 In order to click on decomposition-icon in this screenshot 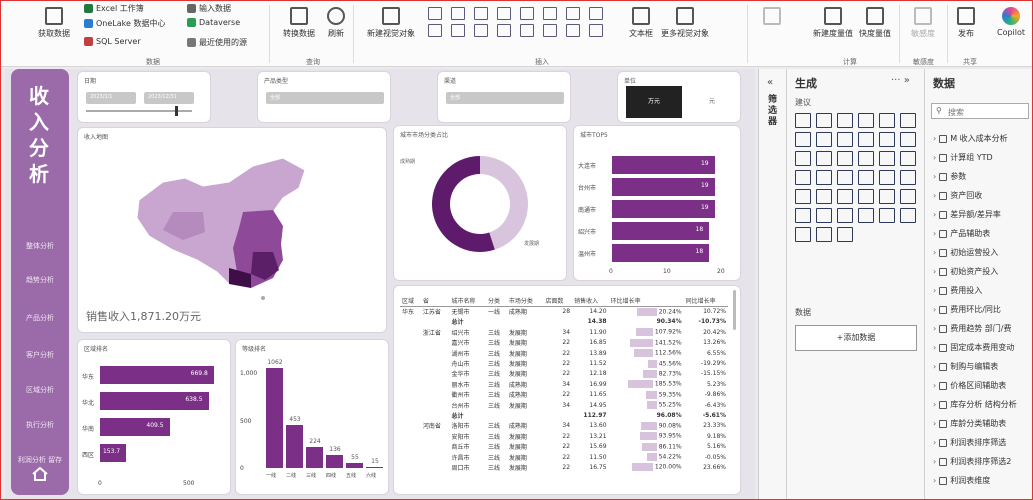, I will do `click(824, 215)`.